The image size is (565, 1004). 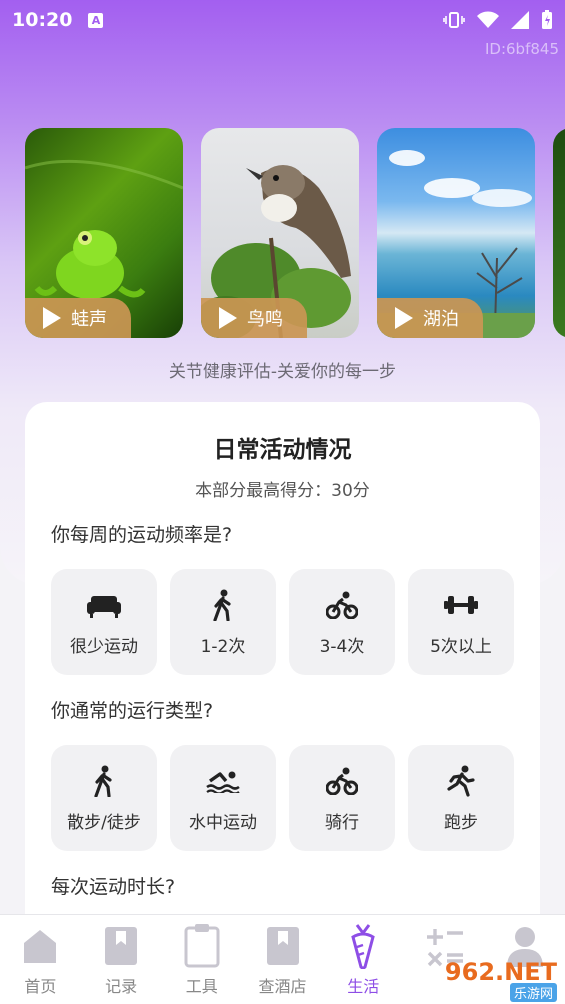 I want to click on option-swimming: 水中运动, so click(x=223, y=798).